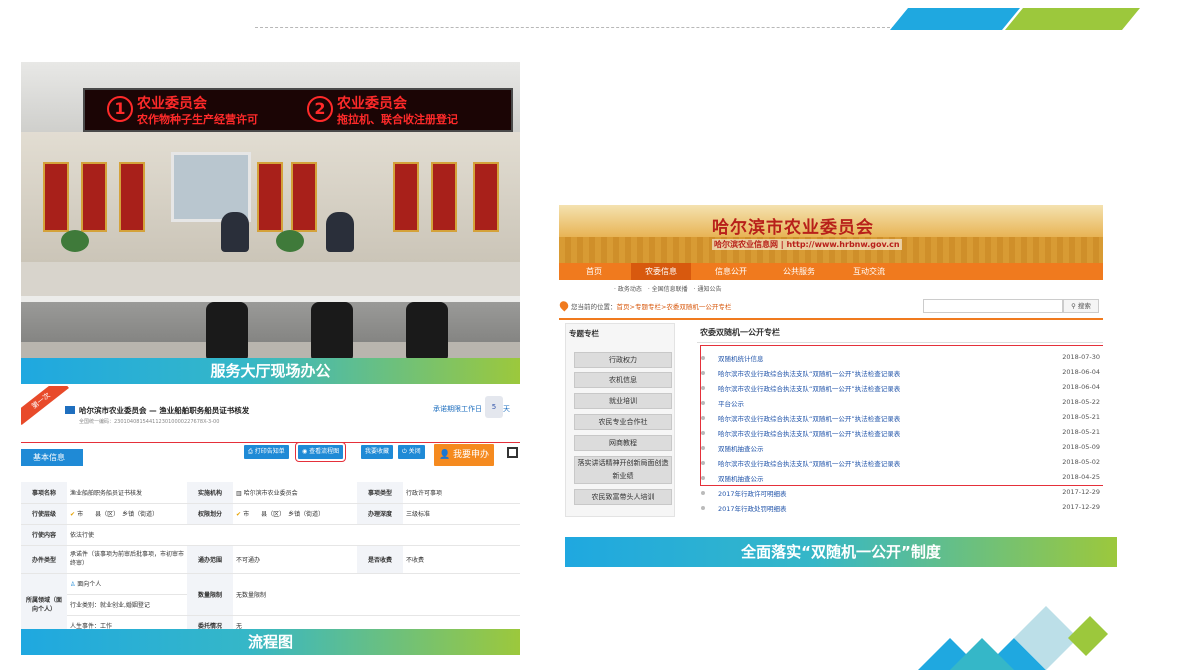 The height and width of the screenshot is (670, 1179). I want to click on deadline-days: 5, so click(494, 407).